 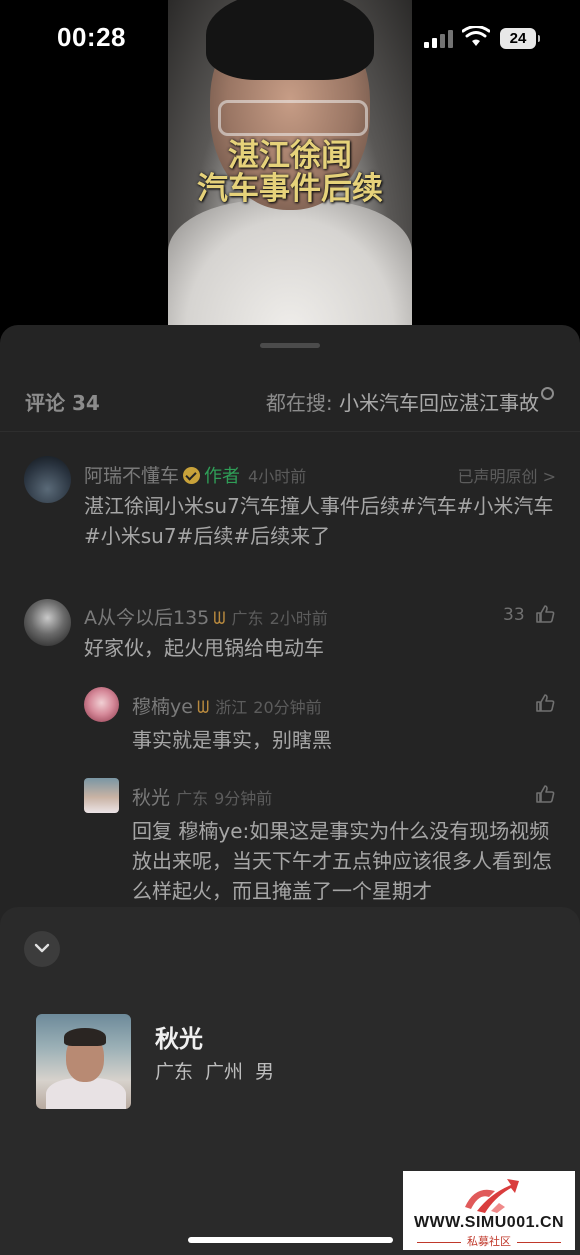 What do you see at coordinates (290, 39) in the screenshot?
I see `status-bar: 00:28 24` at bounding box center [290, 39].